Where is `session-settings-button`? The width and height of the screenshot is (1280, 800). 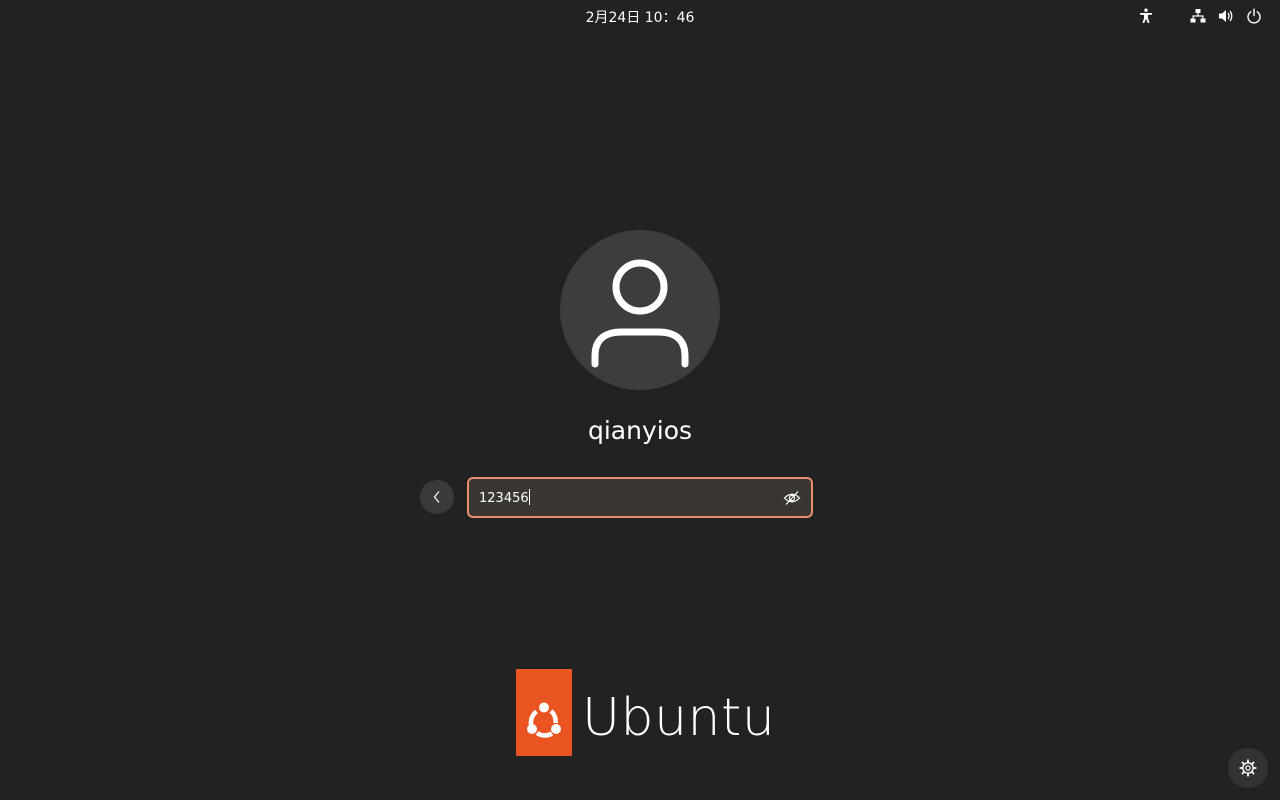 session-settings-button is located at coordinates (1248, 768).